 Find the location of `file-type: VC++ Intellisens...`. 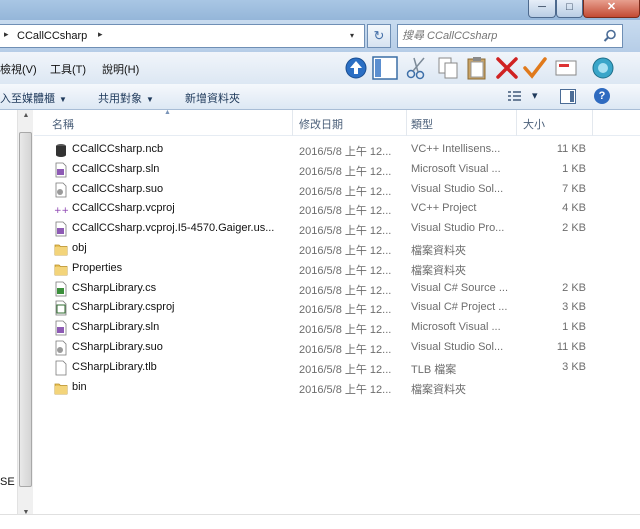

file-type: VC++ Intellisens... is located at coordinates (456, 149).